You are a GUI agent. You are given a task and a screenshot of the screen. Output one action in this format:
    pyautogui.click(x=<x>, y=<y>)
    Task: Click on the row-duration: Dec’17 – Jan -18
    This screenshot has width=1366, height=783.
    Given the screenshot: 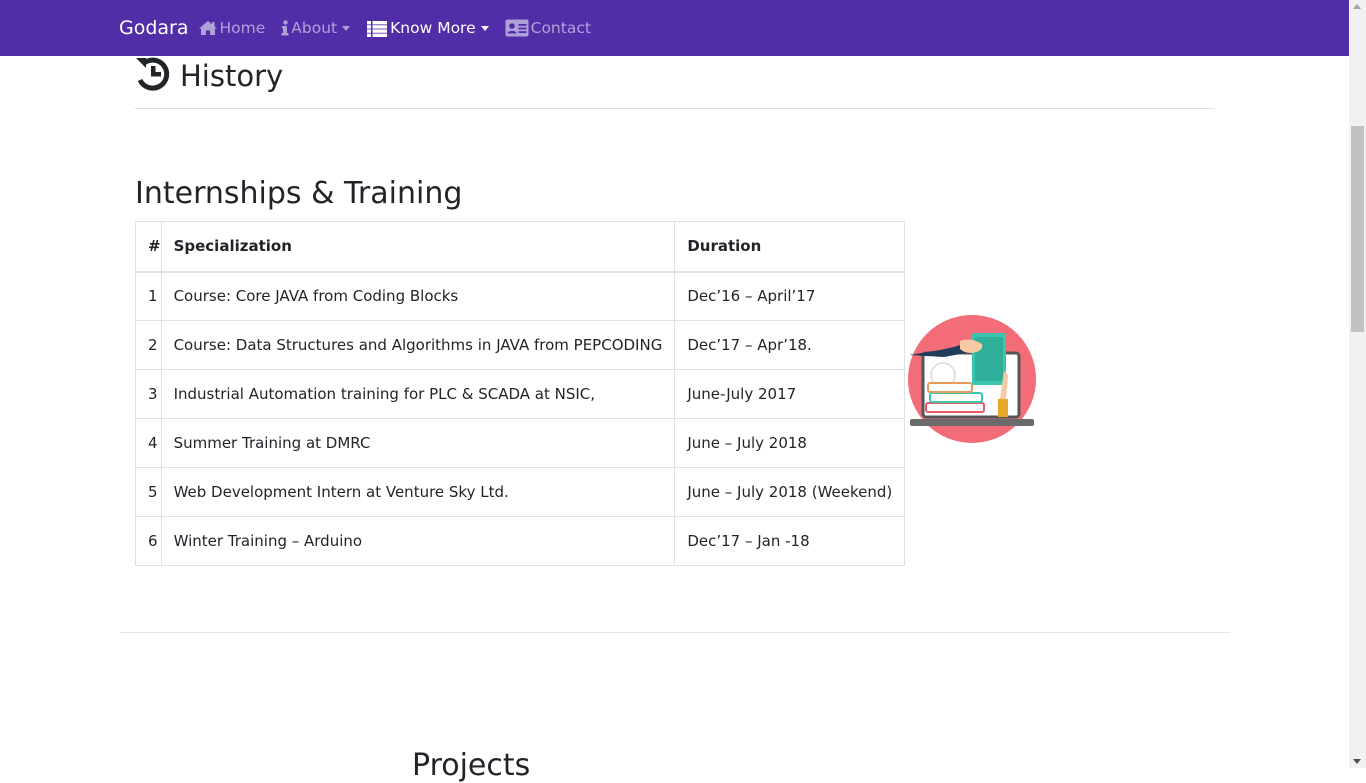 What is the action you would take?
    pyautogui.click(x=790, y=541)
    